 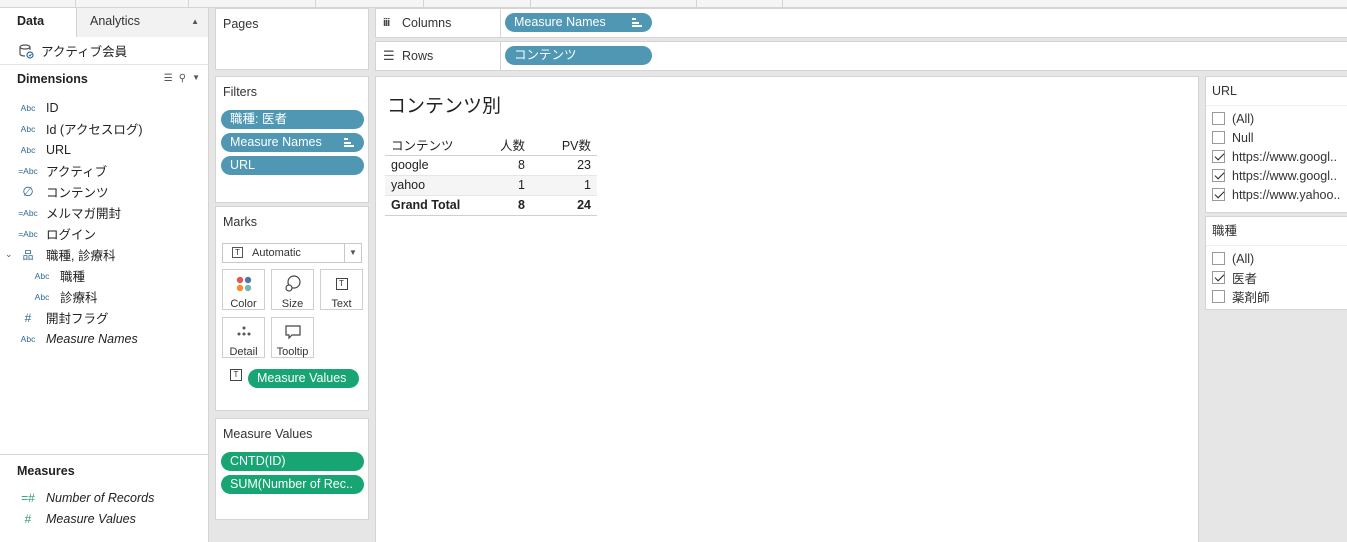 What do you see at coordinates (268, 434) in the screenshot?
I see `measure-values-title: Measure Values` at bounding box center [268, 434].